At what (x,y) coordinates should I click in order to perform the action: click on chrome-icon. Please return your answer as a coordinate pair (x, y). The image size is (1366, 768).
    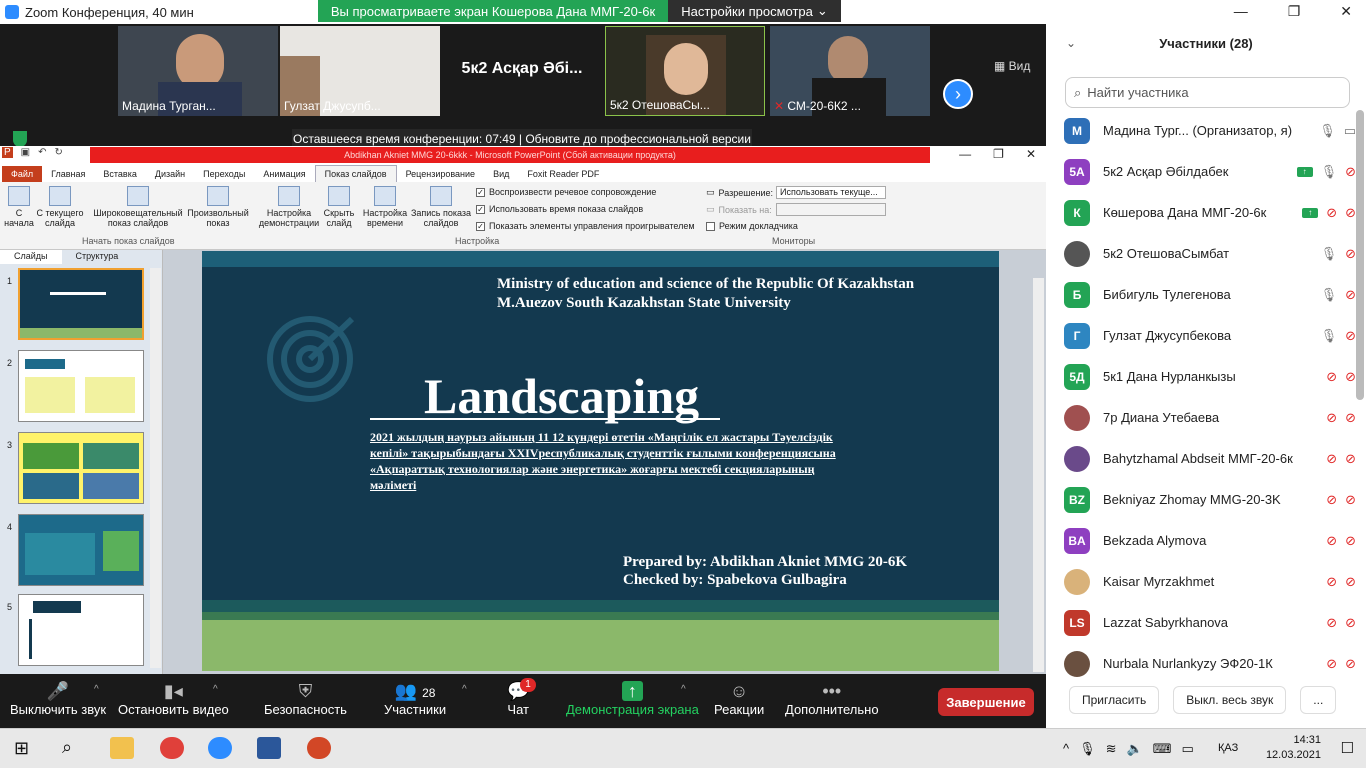
    Looking at the image, I should click on (172, 748).